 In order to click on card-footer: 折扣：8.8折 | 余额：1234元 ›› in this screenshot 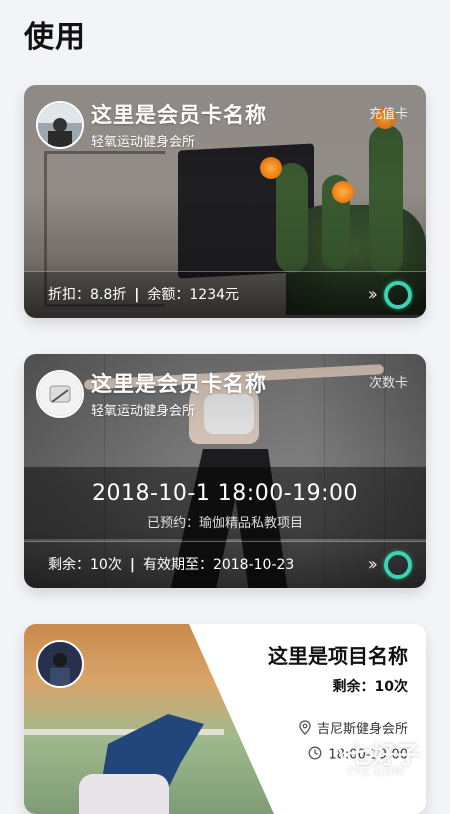, I will do `click(225, 294)`.